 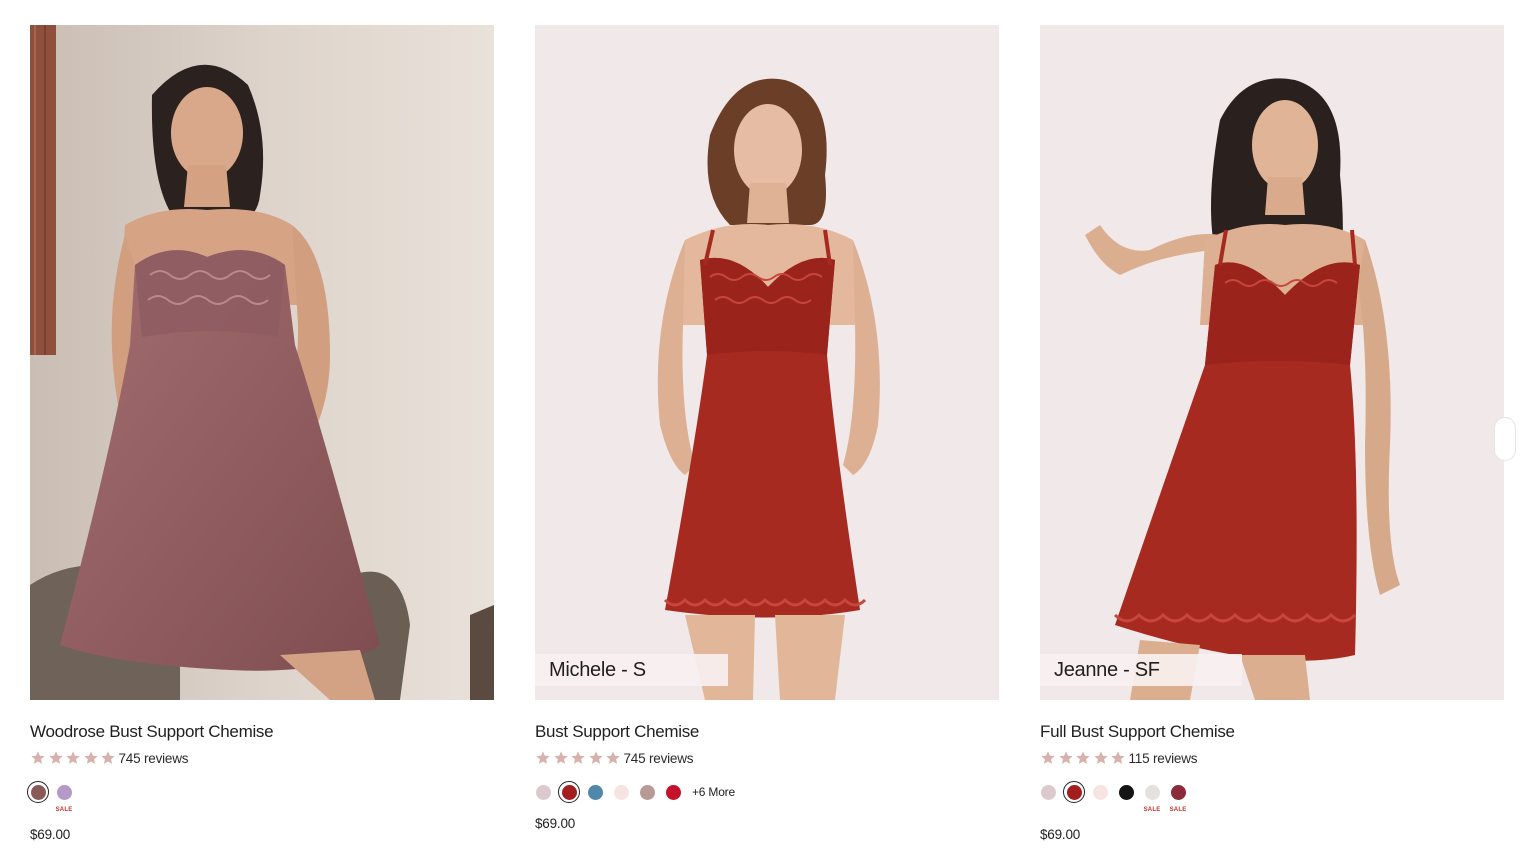 I want to click on model-tag: Michele - S, so click(x=631, y=670).